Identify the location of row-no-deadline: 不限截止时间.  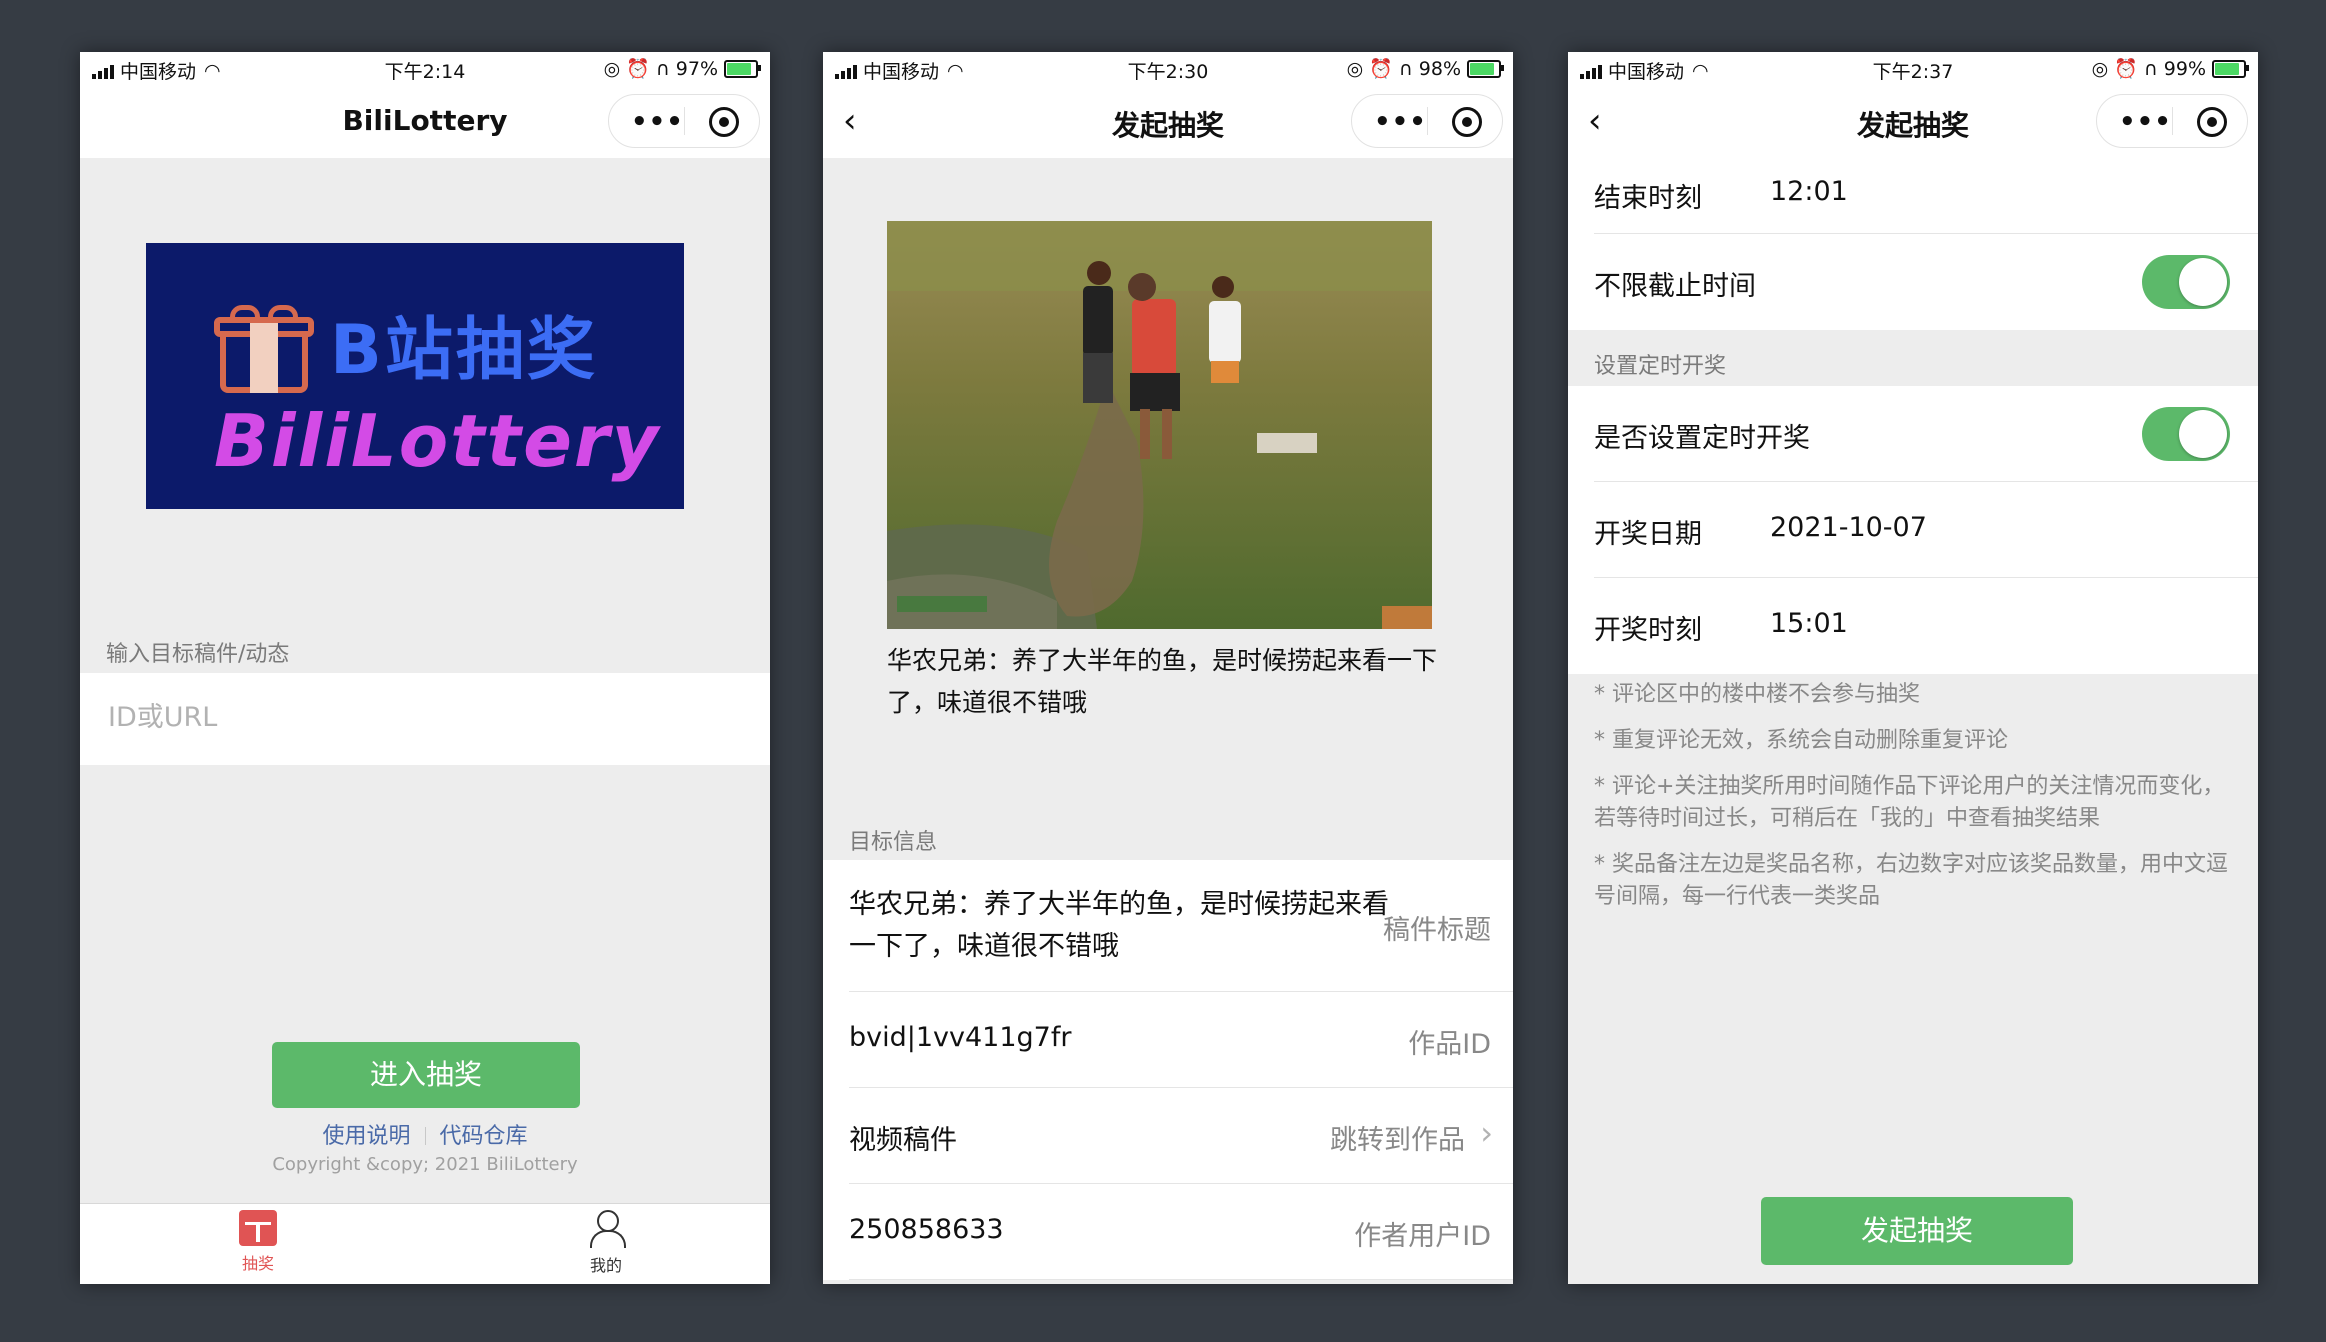
(1913, 282).